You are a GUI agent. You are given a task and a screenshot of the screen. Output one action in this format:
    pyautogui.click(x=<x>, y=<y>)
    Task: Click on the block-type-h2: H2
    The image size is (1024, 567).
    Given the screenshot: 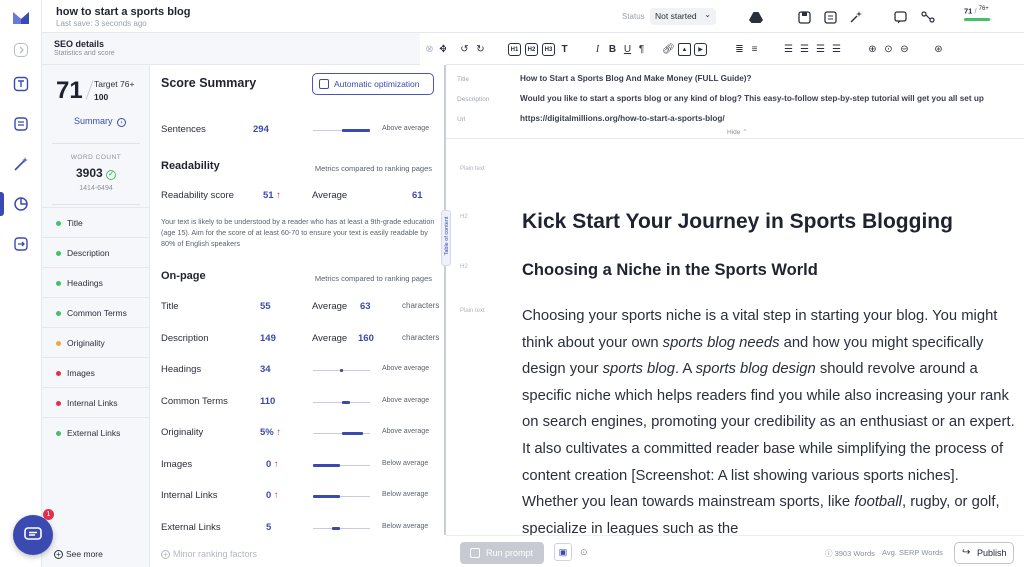 What is the action you would take?
    pyautogui.click(x=464, y=217)
    